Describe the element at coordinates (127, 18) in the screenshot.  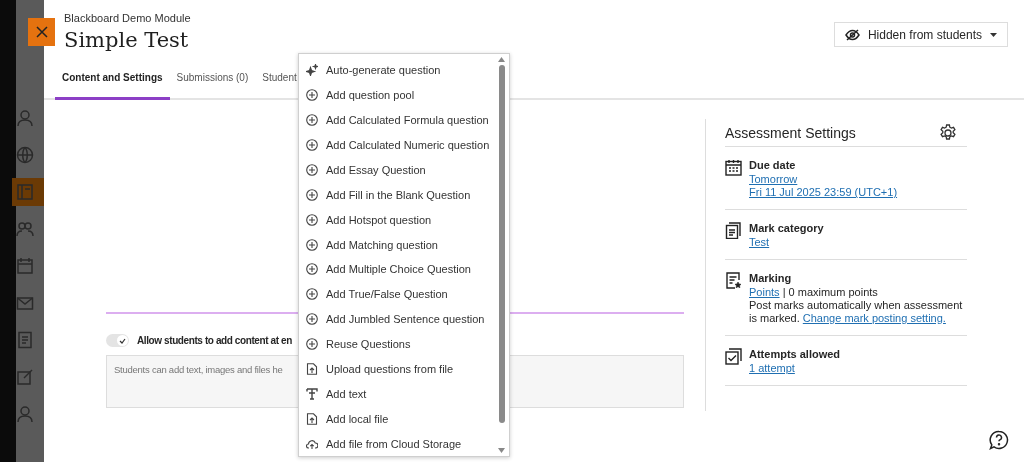
I see `module-name: Blackboard Demo Module` at that location.